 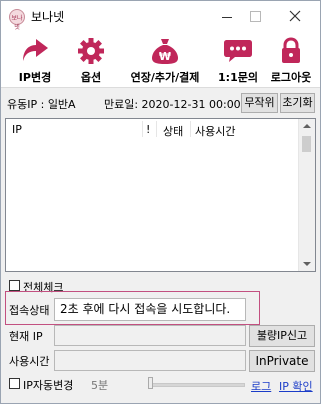 I want to click on log-link: 로그, so click(x=261, y=386).